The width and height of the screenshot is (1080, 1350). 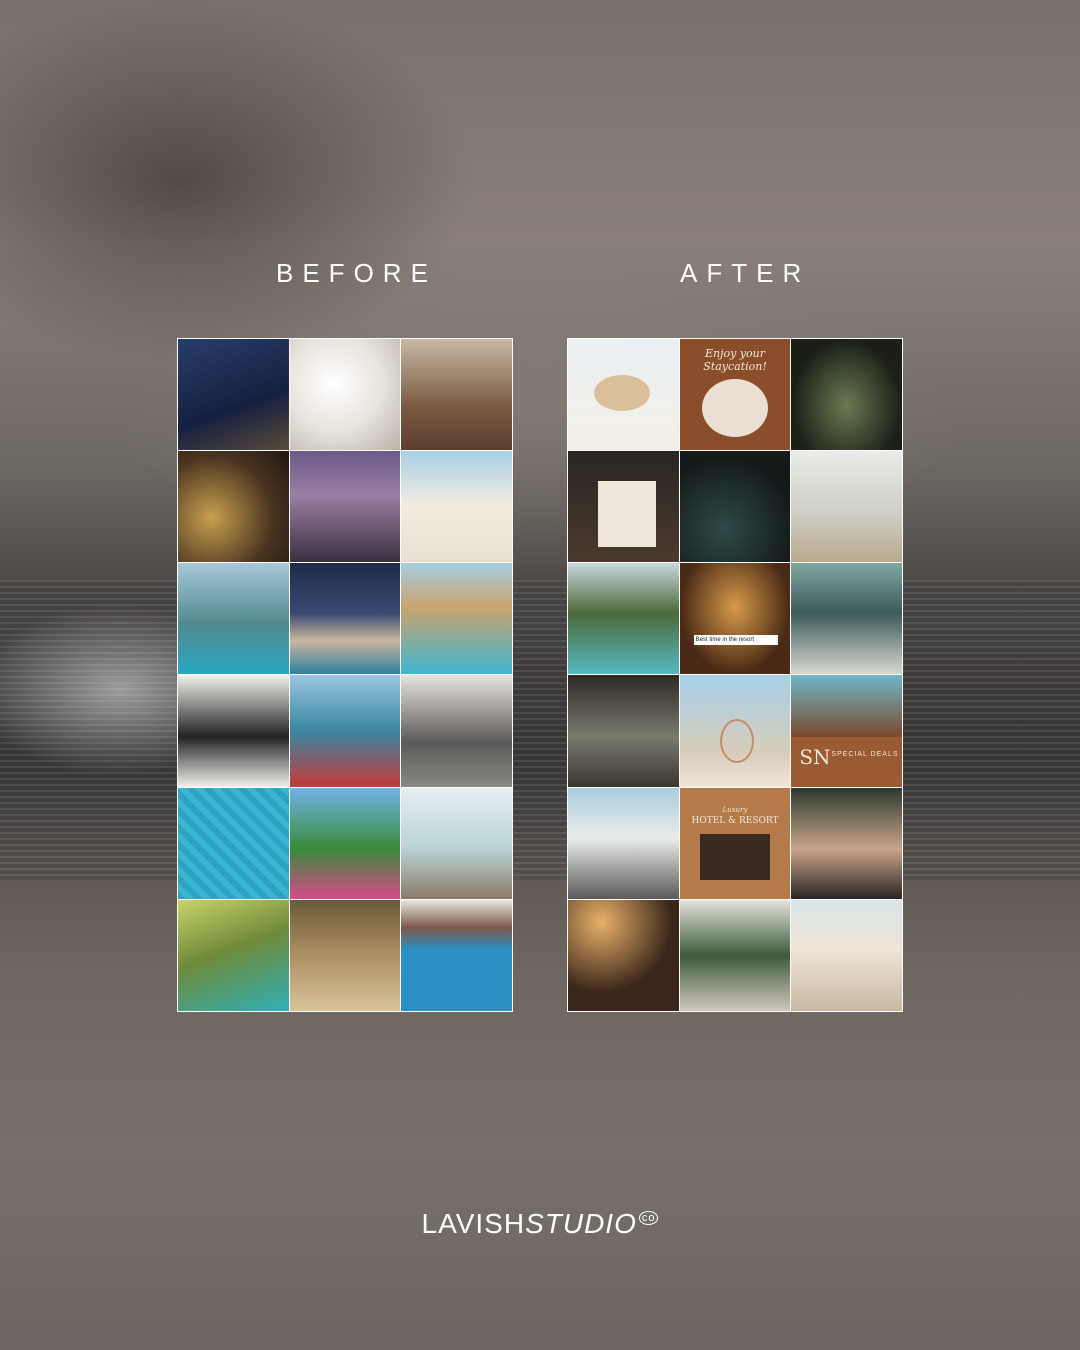 I want to click on resort-photo, so click(x=734, y=856).